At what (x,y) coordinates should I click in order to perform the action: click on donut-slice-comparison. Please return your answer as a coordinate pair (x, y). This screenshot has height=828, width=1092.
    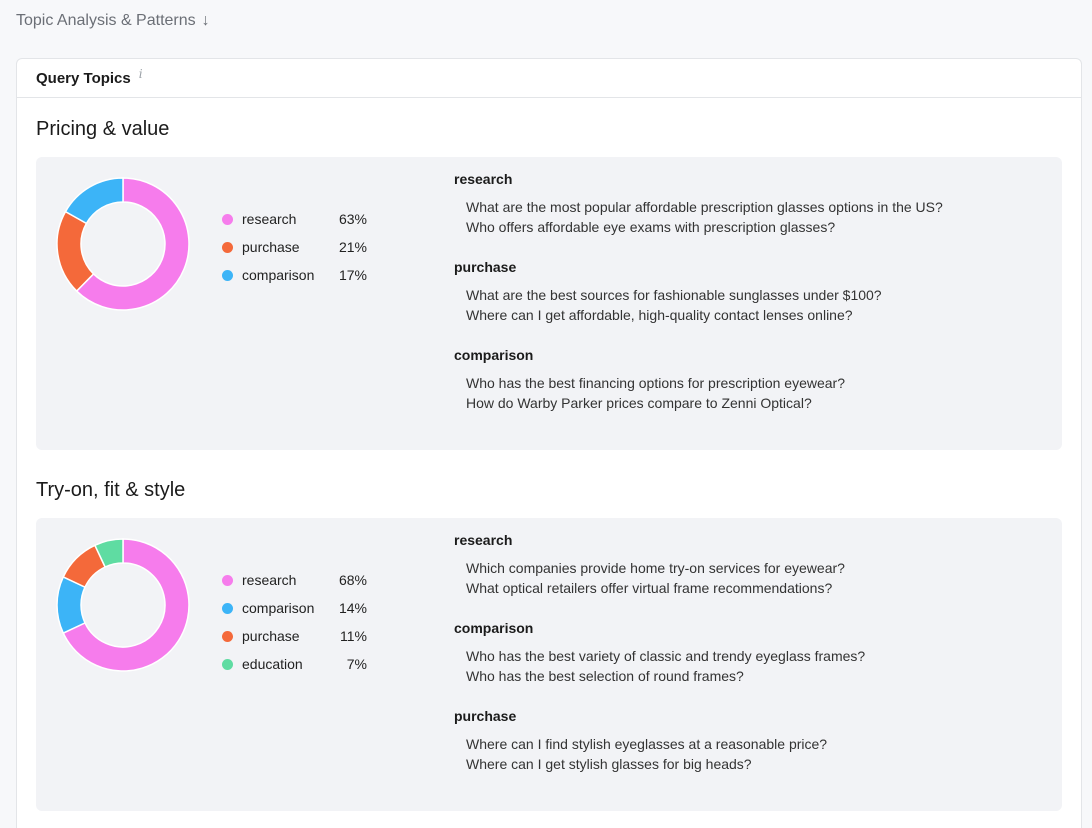
    Looking at the image, I should click on (94, 201).